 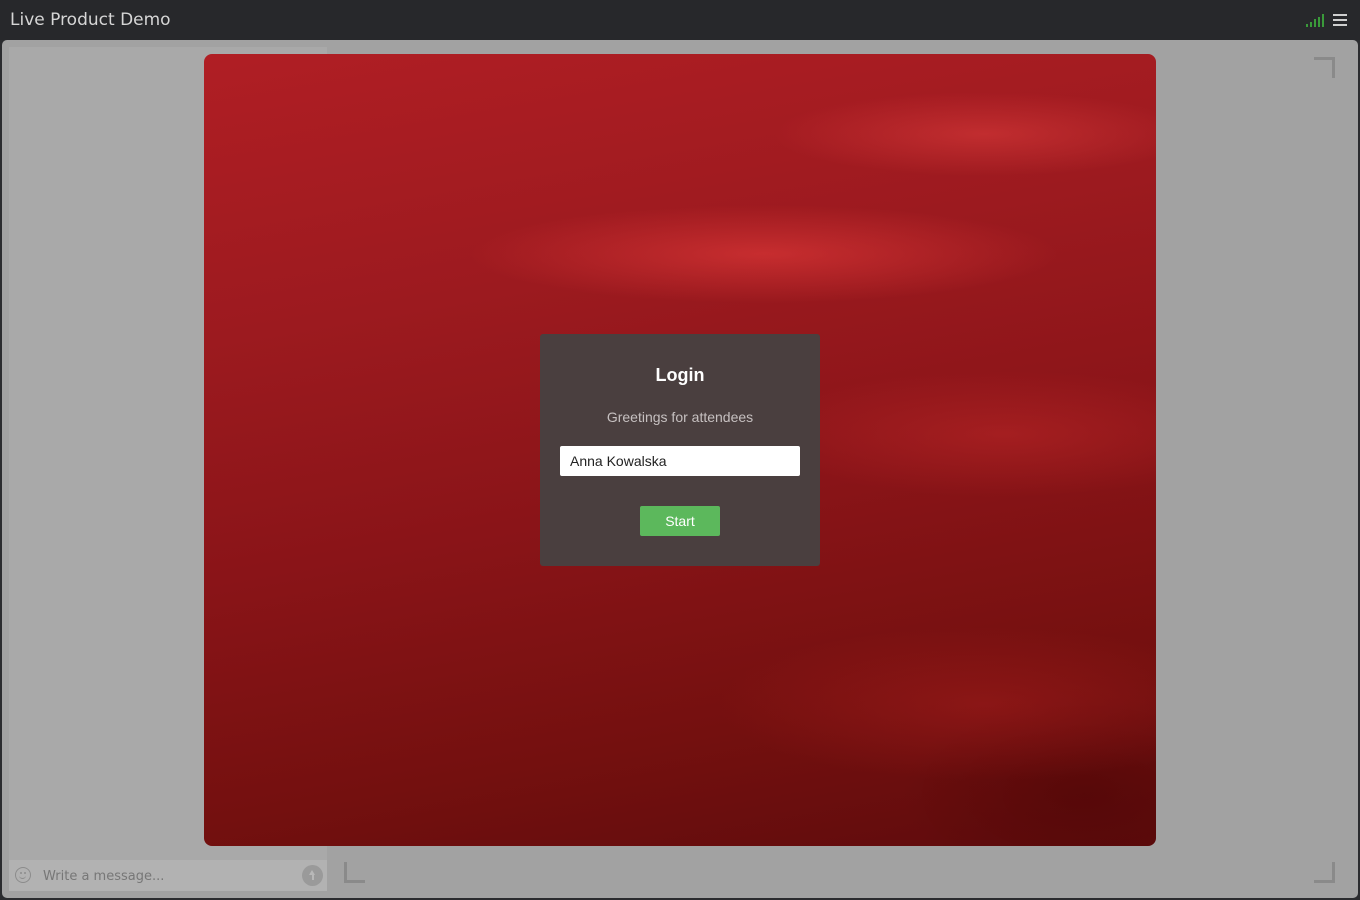 What do you see at coordinates (680, 461) in the screenshot?
I see `name-input` at bounding box center [680, 461].